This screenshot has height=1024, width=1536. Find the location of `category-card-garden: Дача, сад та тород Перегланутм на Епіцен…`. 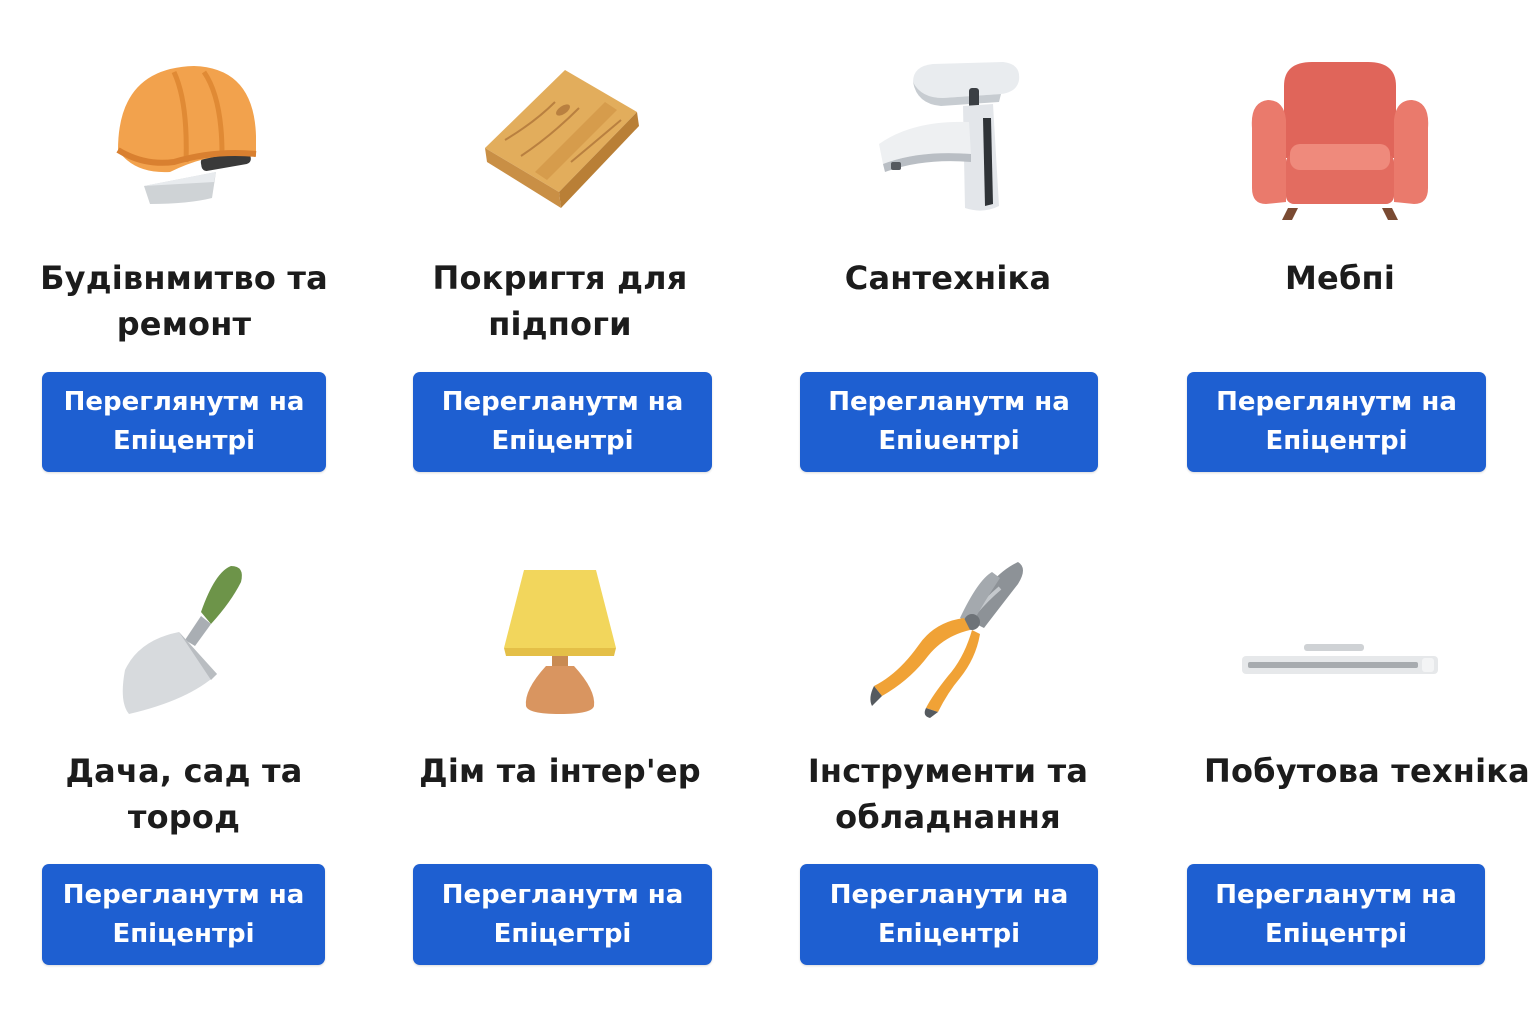

category-card-garden: Дача, сад та тород Перегланутм на Епіцен… is located at coordinates (184, 760).